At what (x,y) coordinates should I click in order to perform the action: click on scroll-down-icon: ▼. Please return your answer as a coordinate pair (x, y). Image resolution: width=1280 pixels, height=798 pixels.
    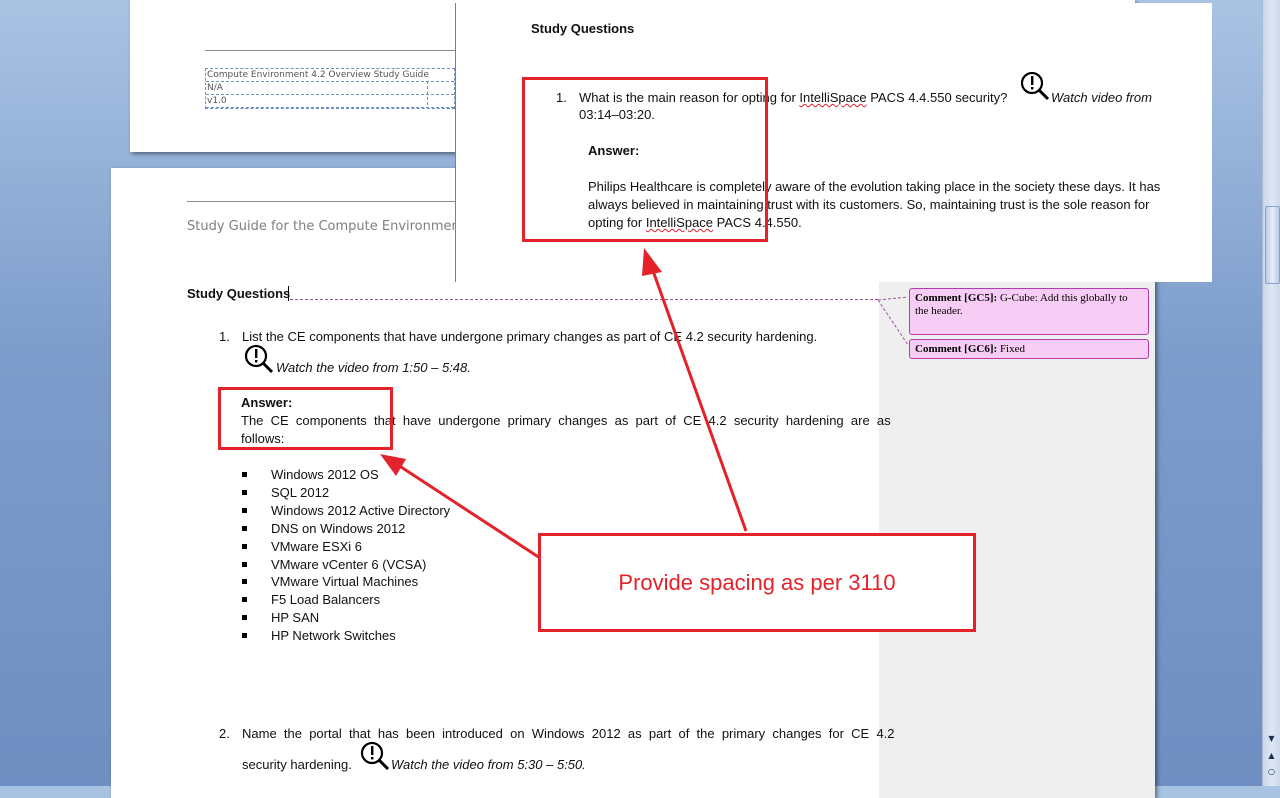
    Looking at the image, I should click on (1271, 739).